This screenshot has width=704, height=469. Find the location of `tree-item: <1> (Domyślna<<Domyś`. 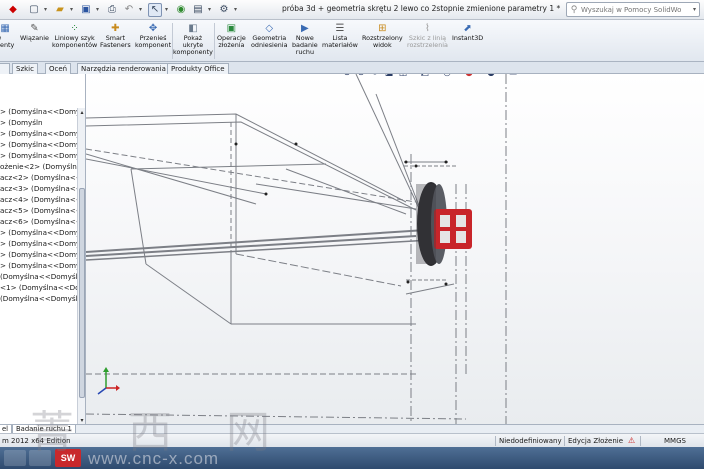

tree-item: <1> (Domyślna<<Domyś is located at coordinates (42, 288).